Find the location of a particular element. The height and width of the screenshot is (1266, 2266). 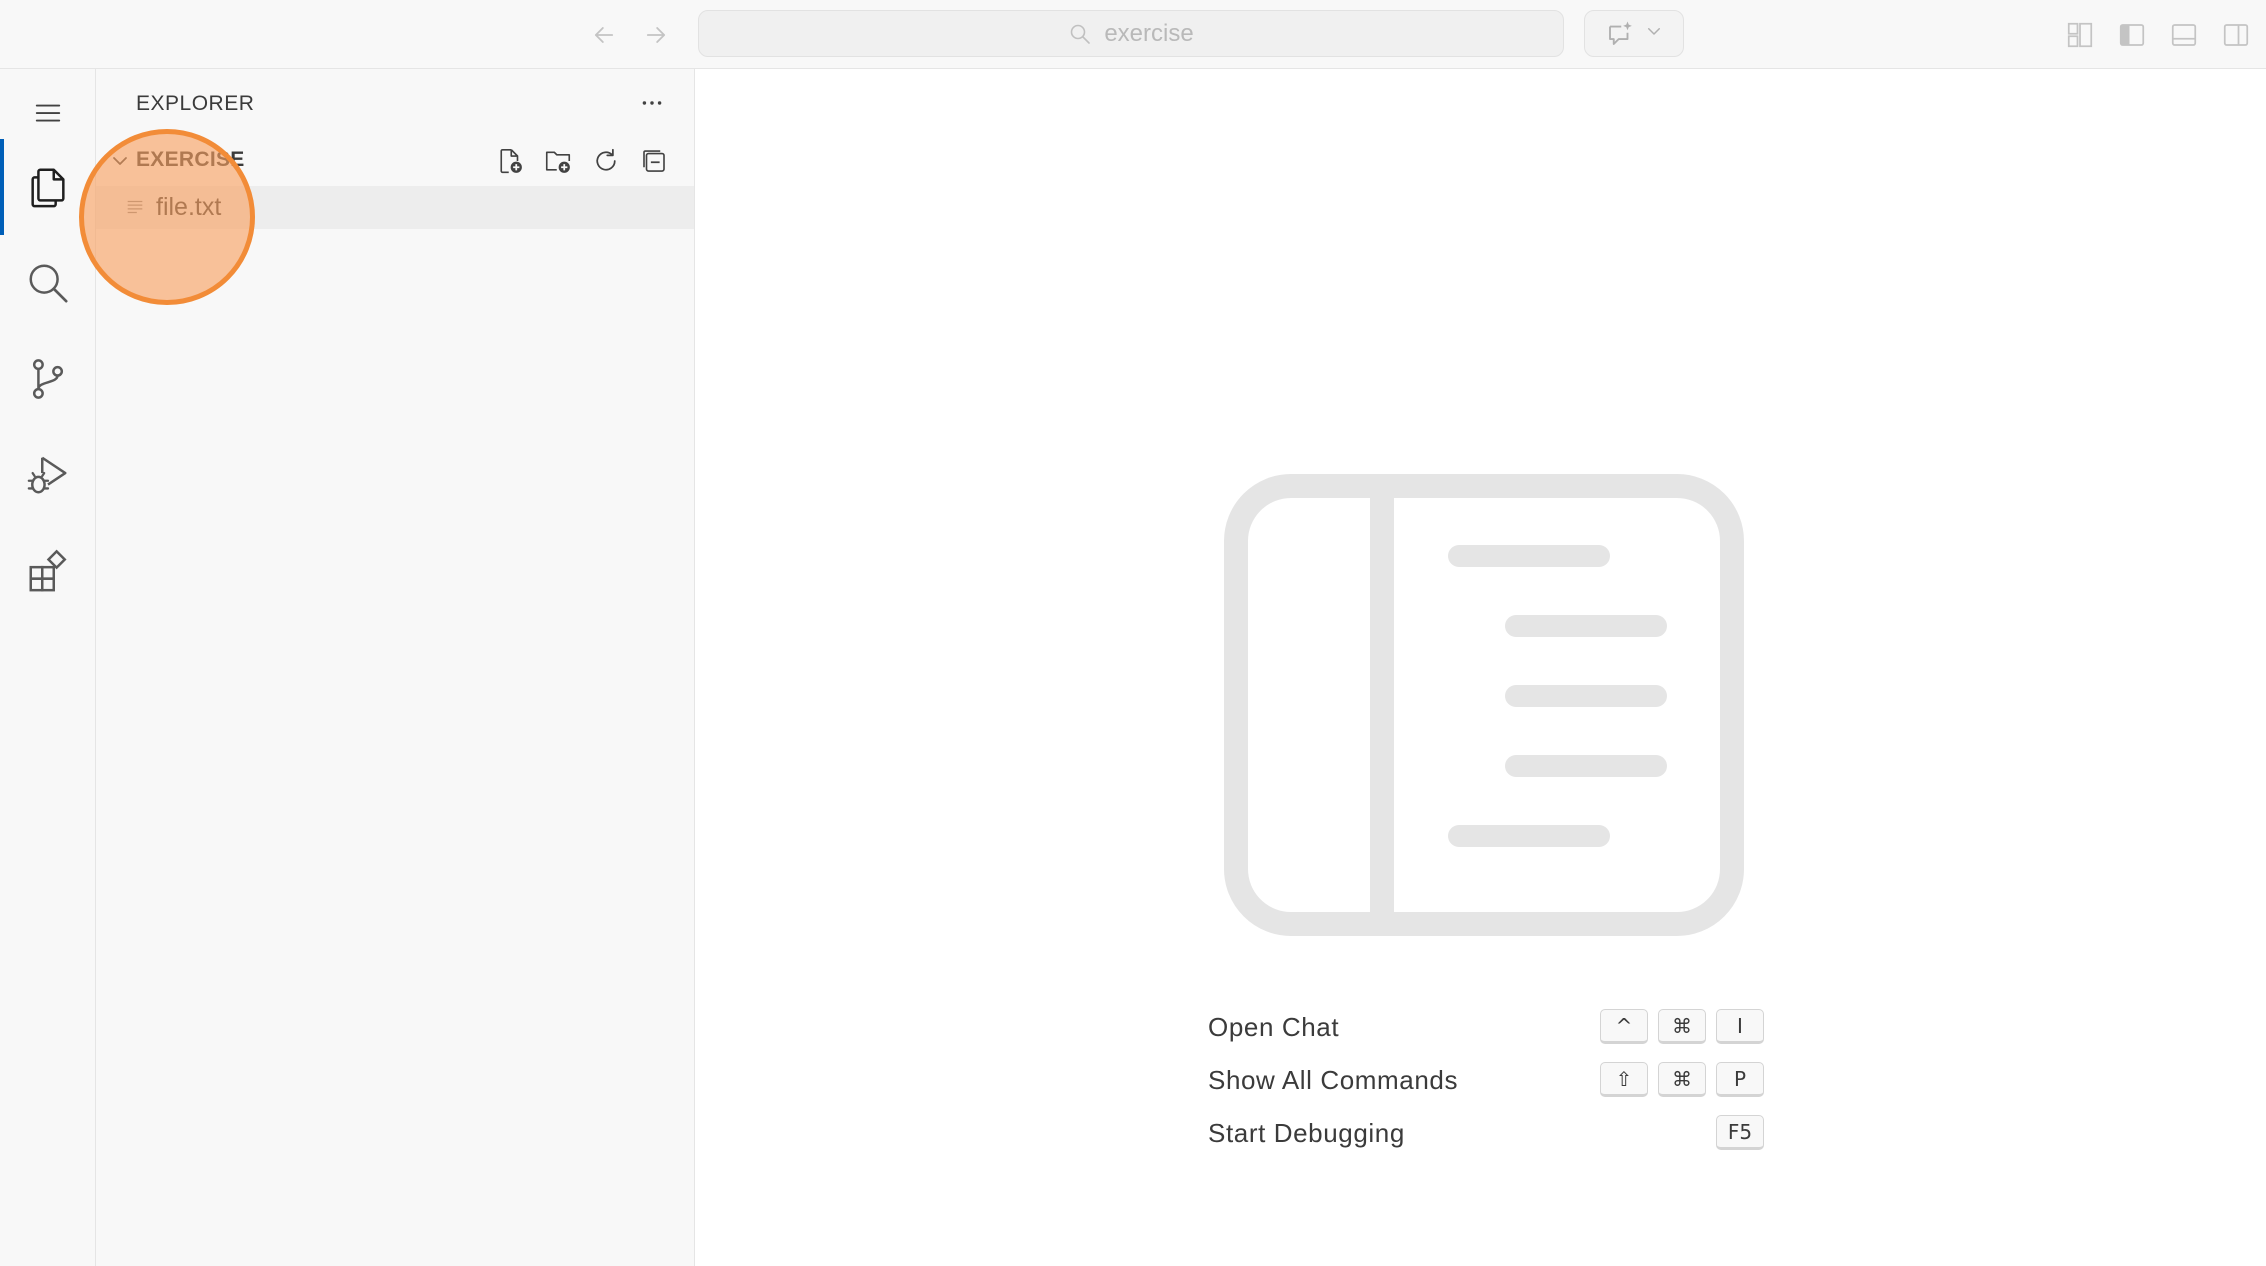

activity-run-and-debug is located at coordinates (48, 475).